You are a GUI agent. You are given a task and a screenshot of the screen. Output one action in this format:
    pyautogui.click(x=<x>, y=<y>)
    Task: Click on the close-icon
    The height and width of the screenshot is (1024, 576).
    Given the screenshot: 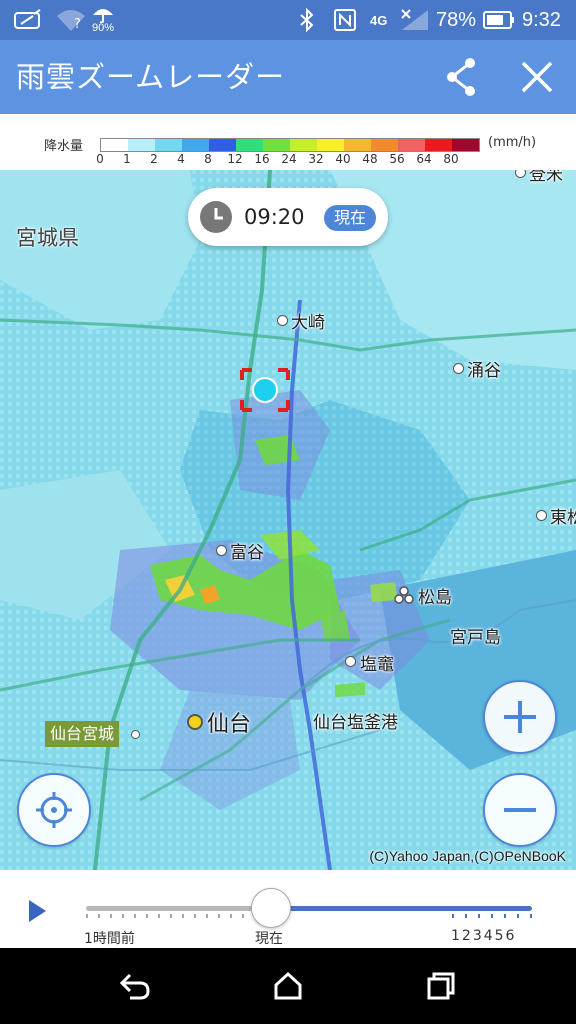 What is the action you would take?
    pyautogui.click(x=537, y=77)
    